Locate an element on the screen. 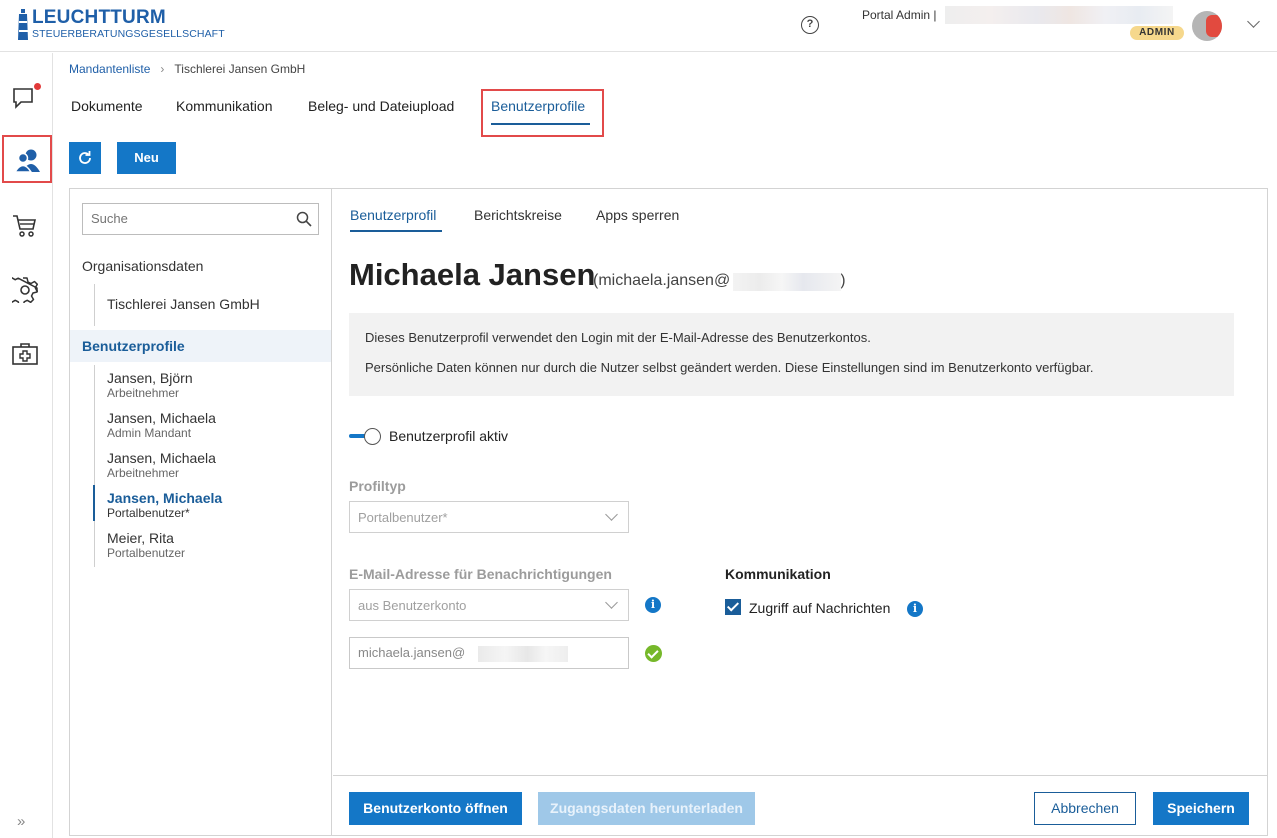 This screenshot has height=838, width=1277. page-title: Michaela Jansen is located at coordinates (472, 274).